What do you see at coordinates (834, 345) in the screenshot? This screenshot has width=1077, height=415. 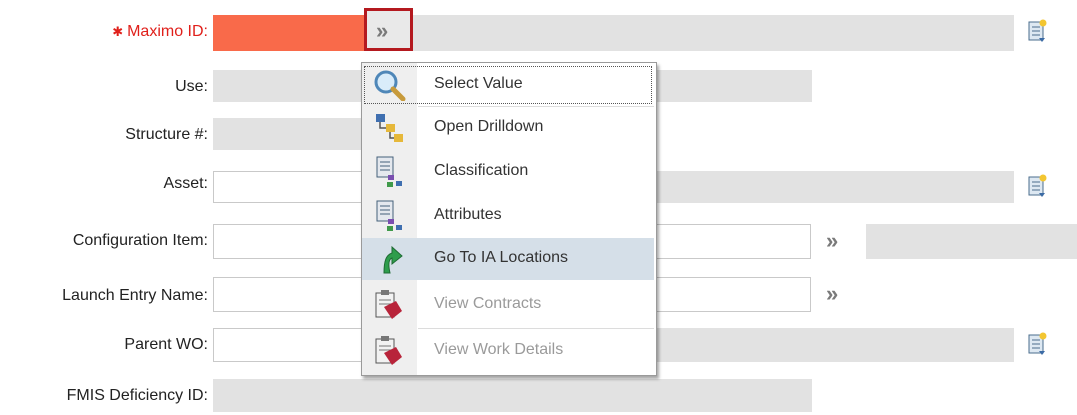 I see `parent-wo-description` at bounding box center [834, 345].